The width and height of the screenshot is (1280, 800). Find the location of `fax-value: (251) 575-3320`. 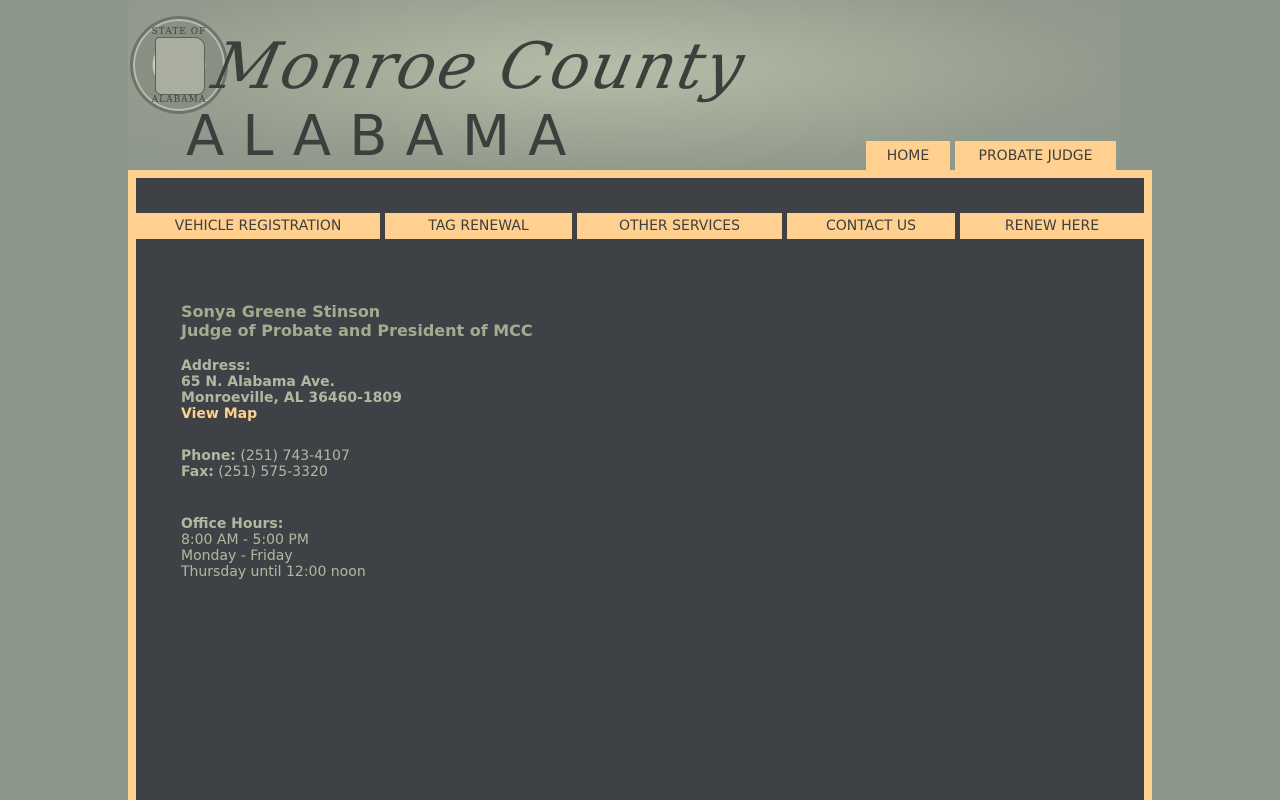

fax-value: (251) 575-3320 is located at coordinates (273, 472).